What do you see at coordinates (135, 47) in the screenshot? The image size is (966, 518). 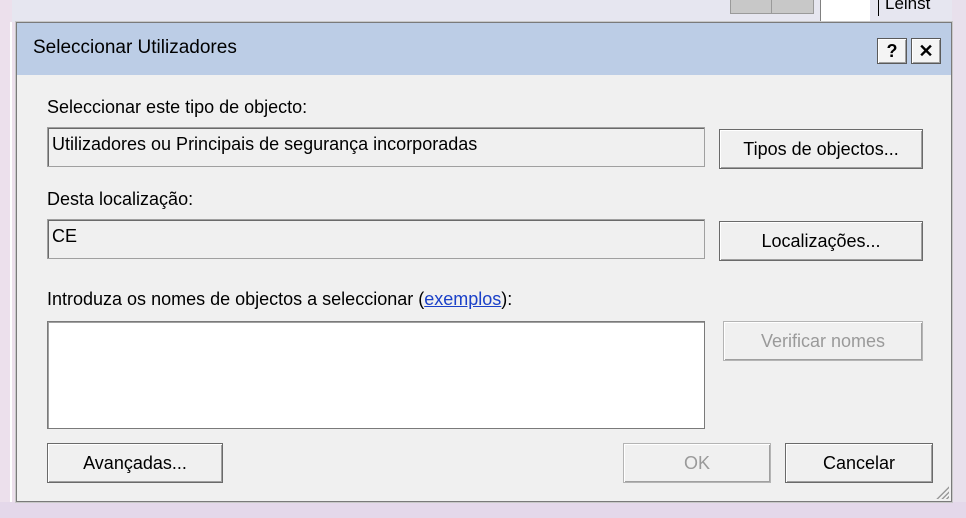 I see `dialog-title: Seleccionar Utilizadores` at bounding box center [135, 47].